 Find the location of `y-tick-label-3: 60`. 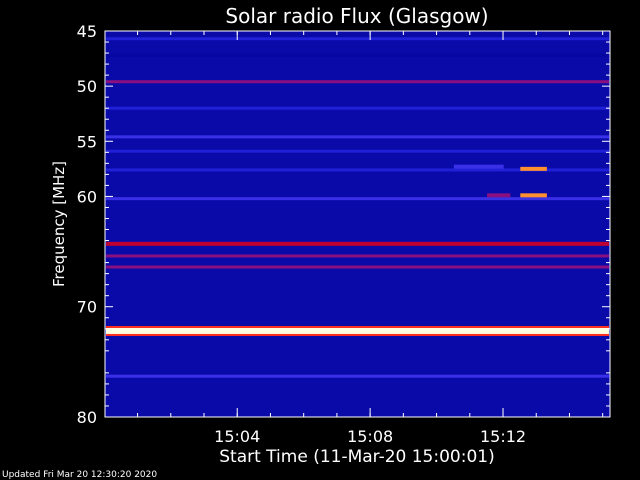

y-tick-label-3: 60 is located at coordinates (87, 196).